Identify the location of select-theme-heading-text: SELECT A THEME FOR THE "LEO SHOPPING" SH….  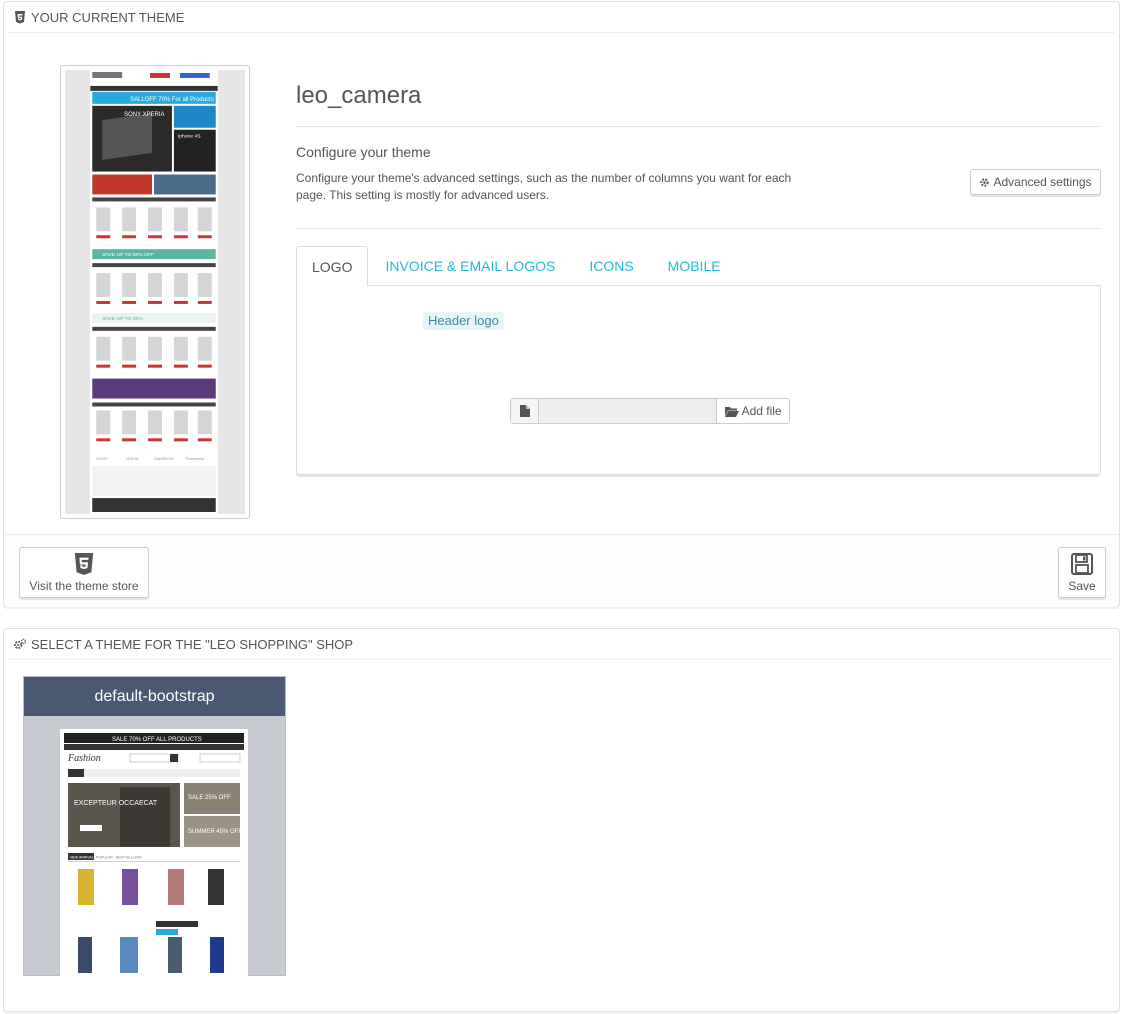
(192, 644).